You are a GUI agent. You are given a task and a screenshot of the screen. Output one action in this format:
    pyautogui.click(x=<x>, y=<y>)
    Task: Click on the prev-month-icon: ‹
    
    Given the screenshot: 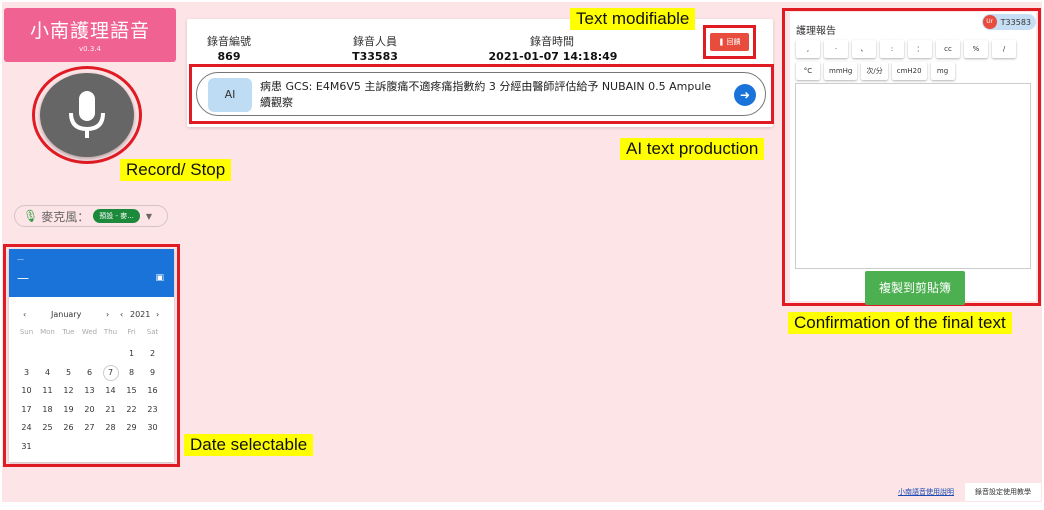 What is the action you would take?
    pyautogui.click(x=24, y=314)
    